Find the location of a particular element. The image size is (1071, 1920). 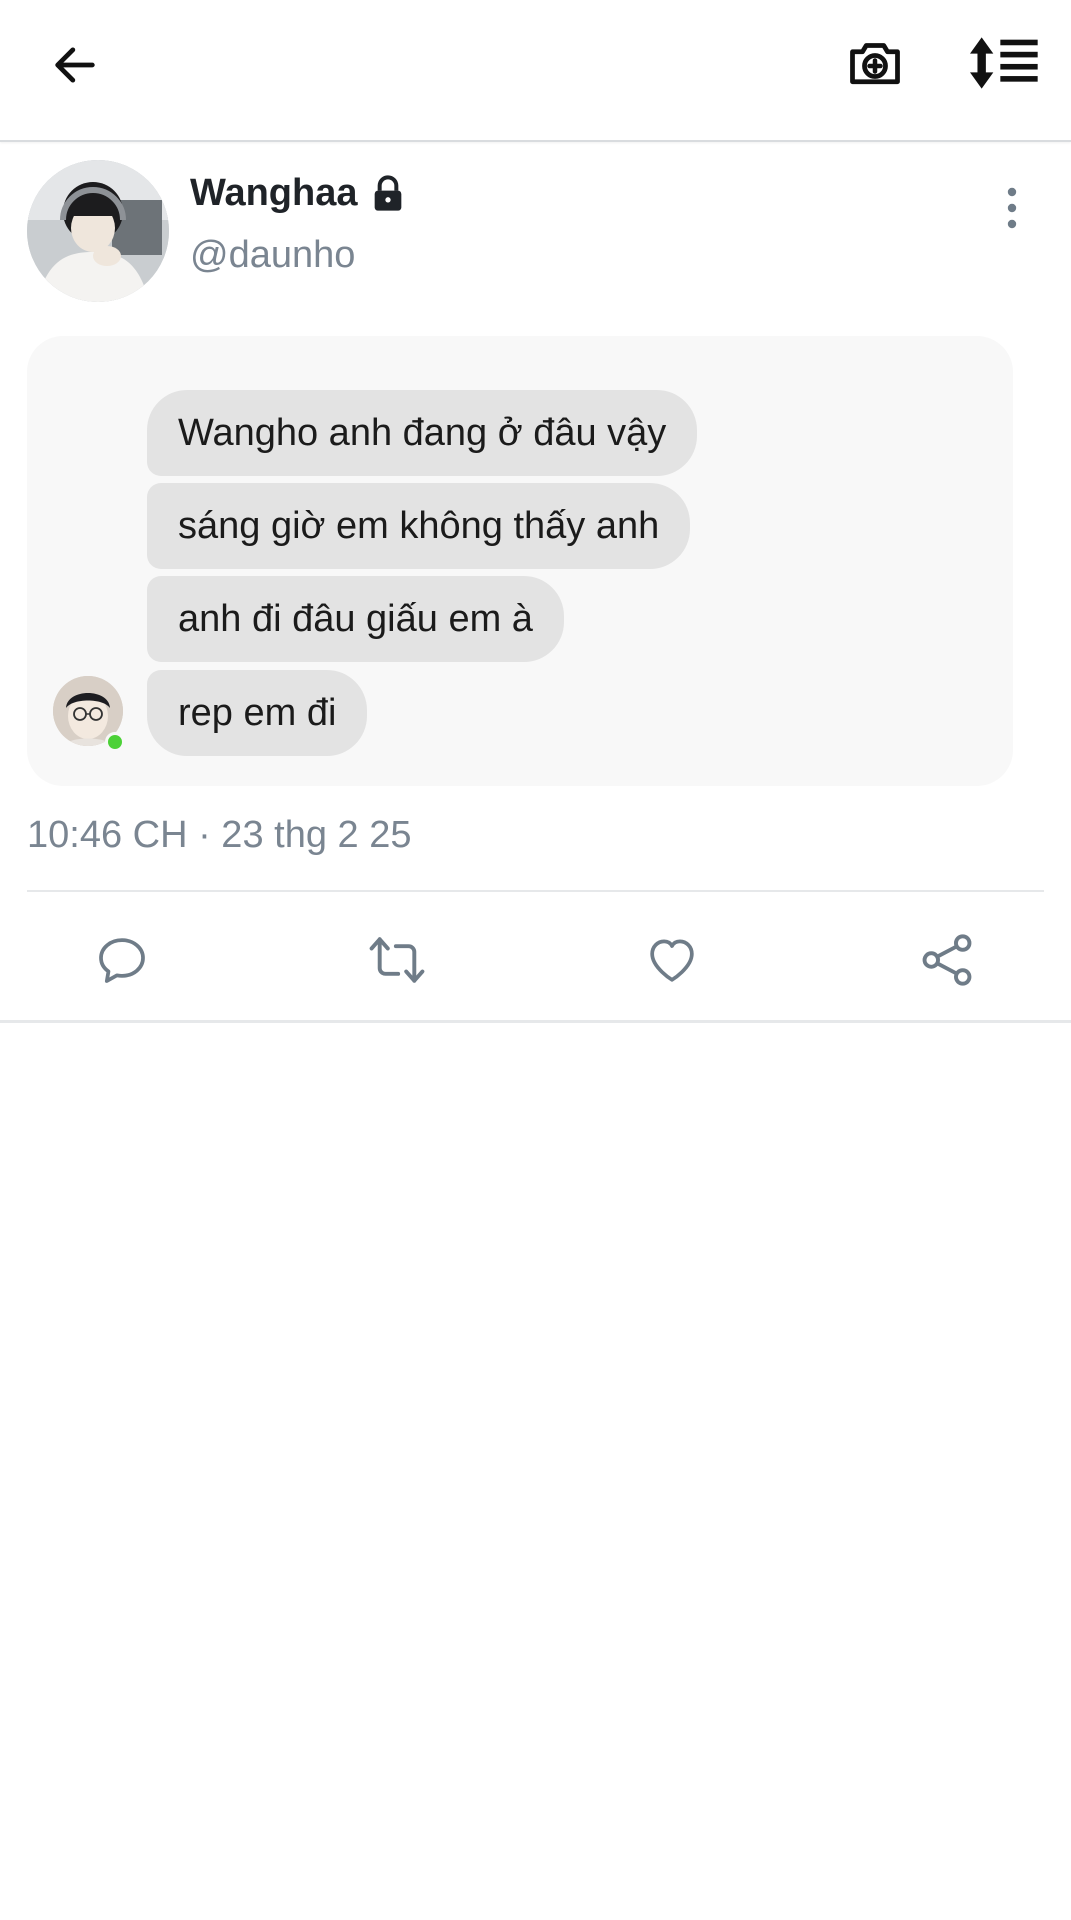

user-handle: @daunho is located at coordinates (272, 255).